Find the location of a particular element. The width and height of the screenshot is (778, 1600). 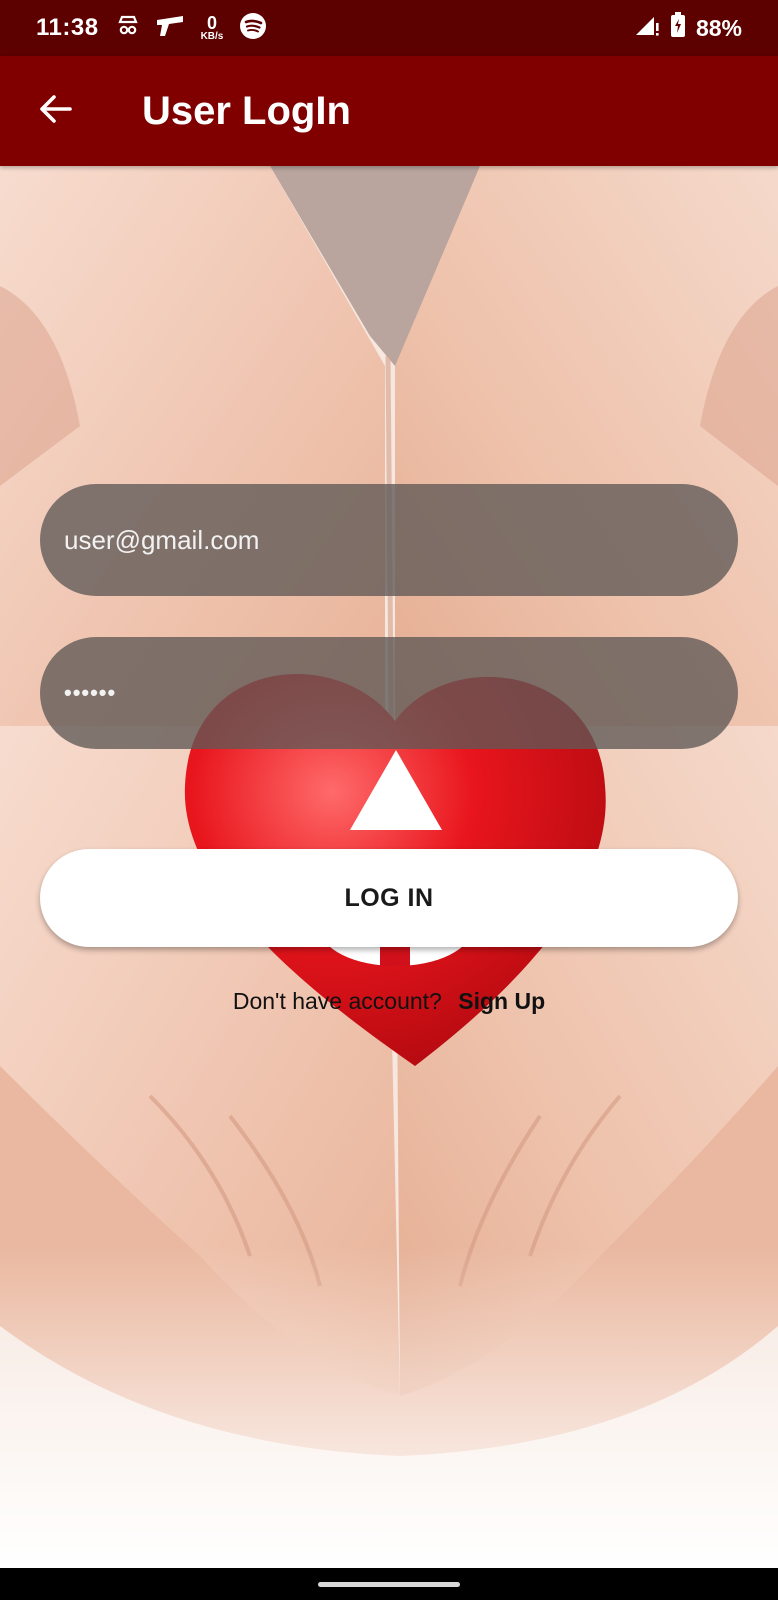

login-button: LOG IN is located at coordinates (389, 898).